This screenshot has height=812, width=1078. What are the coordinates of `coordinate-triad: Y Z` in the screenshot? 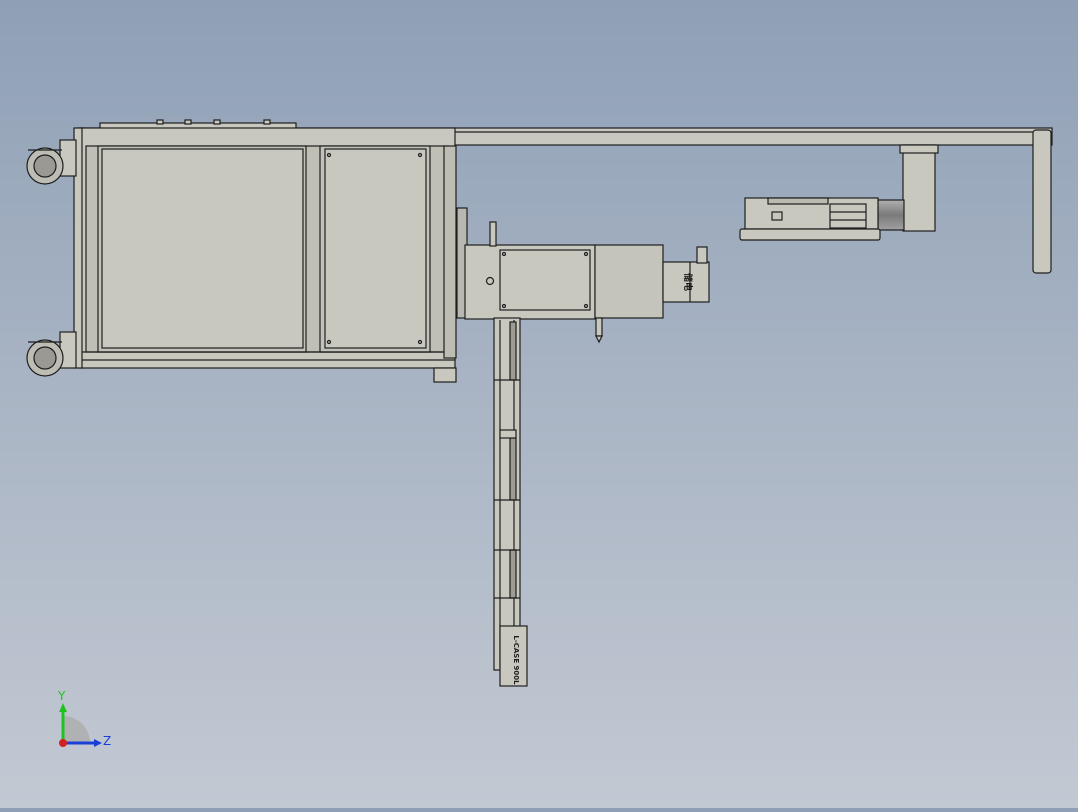 It's located at (84, 718).